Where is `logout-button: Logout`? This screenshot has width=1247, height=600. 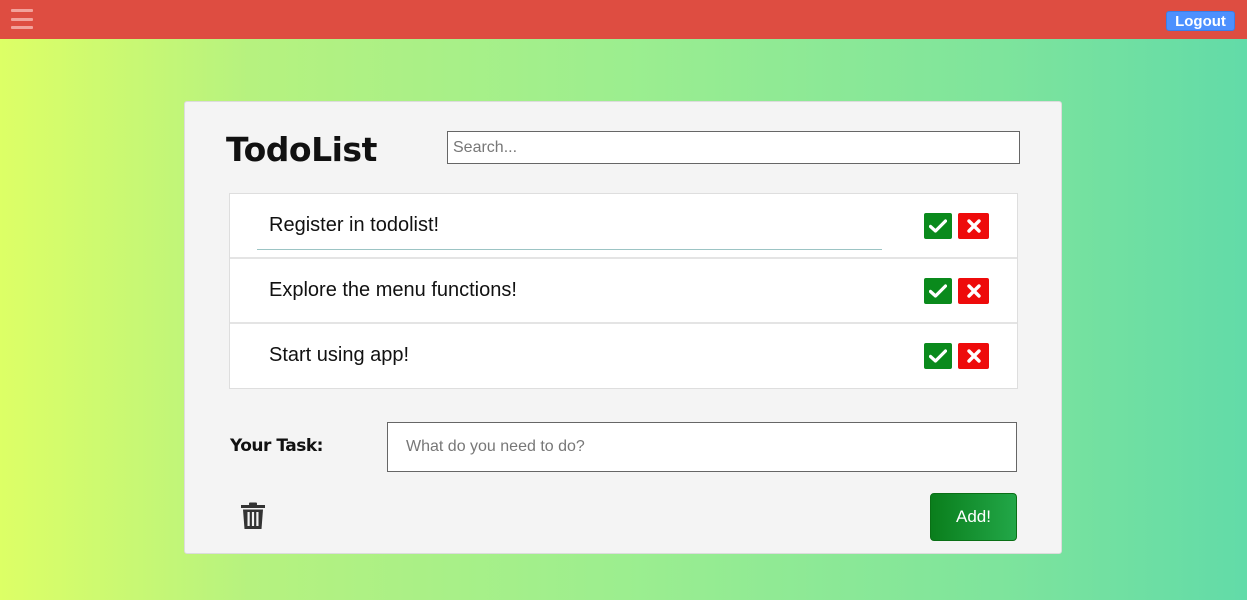 logout-button: Logout is located at coordinates (1200, 21).